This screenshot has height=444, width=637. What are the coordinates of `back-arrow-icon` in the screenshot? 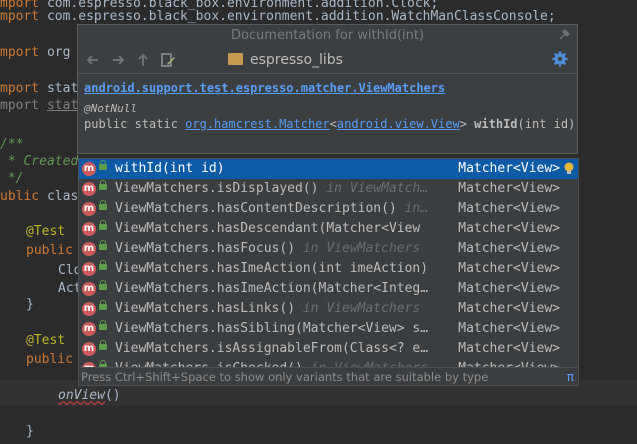 It's located at (93, 60).